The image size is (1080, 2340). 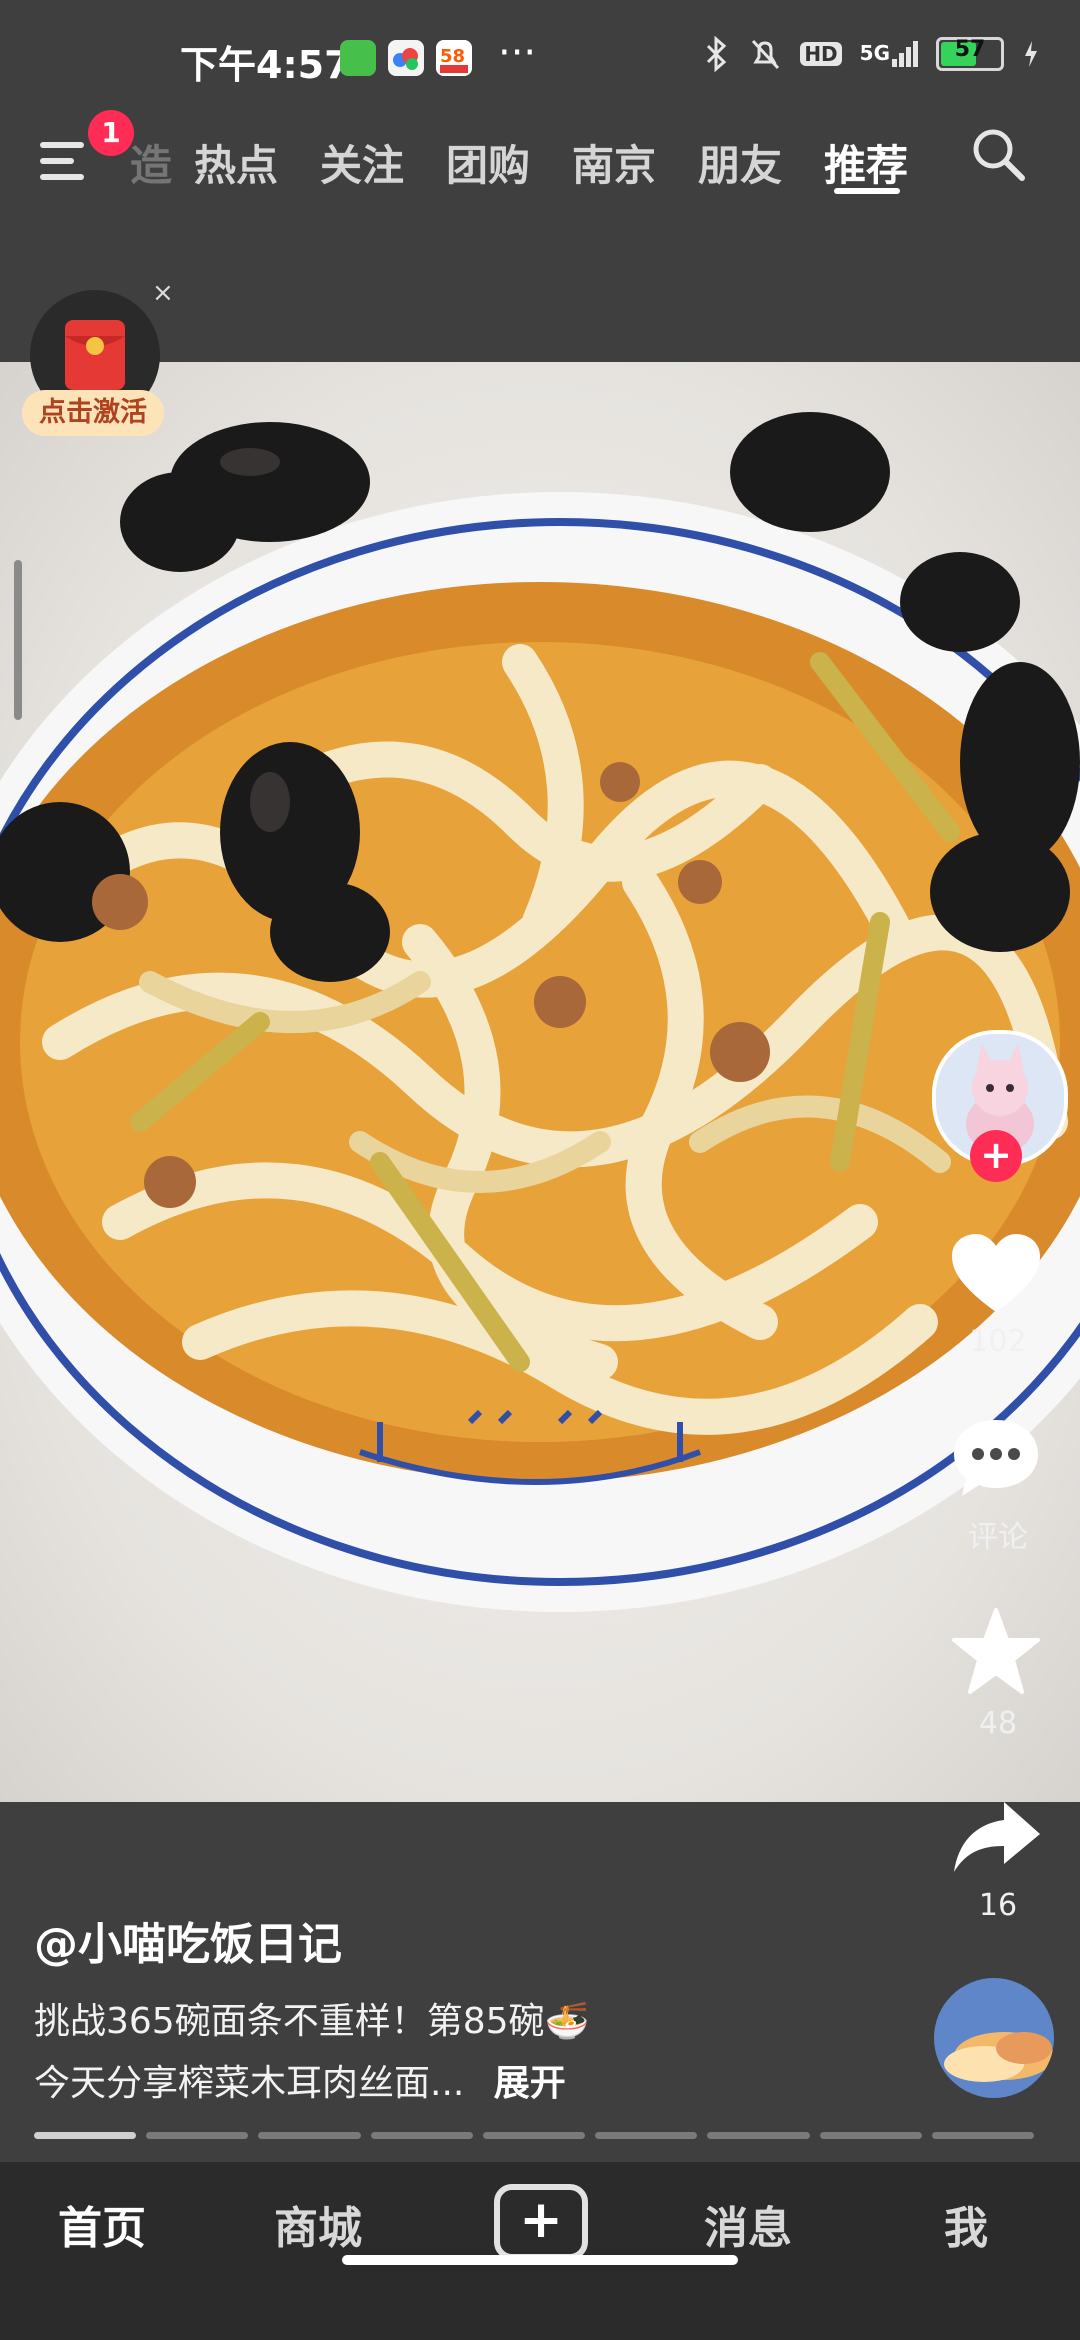 What do you see at coordinates (997, 1837) in the screenshot?
I see `share-arrow-icon` at bounding box center [997, 1837].